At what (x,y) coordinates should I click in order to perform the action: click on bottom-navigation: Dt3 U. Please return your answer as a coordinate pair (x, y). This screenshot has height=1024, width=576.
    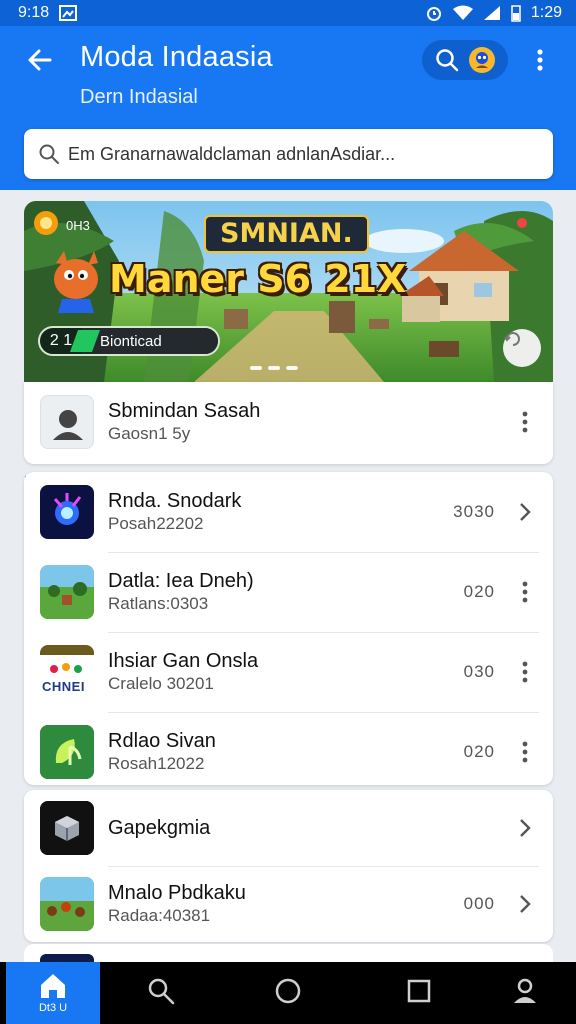
    Looking at the image, I should click on (288, 993).